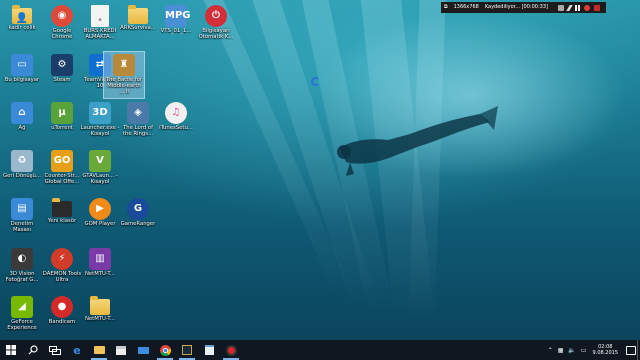  Describe the element at coordinates (100, 209) in the screenshot. I see `gom-player-icon: ▶` at that location.